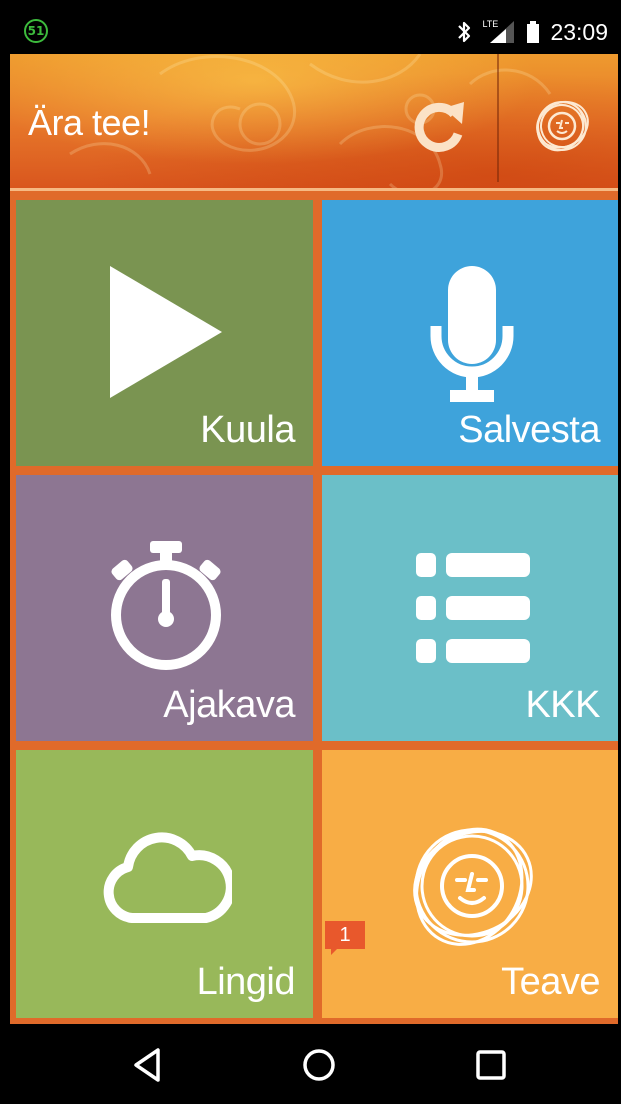  Describe the element at coordinates (562, 705) in the screenshot. I see `tile-label: KKK` at that location.